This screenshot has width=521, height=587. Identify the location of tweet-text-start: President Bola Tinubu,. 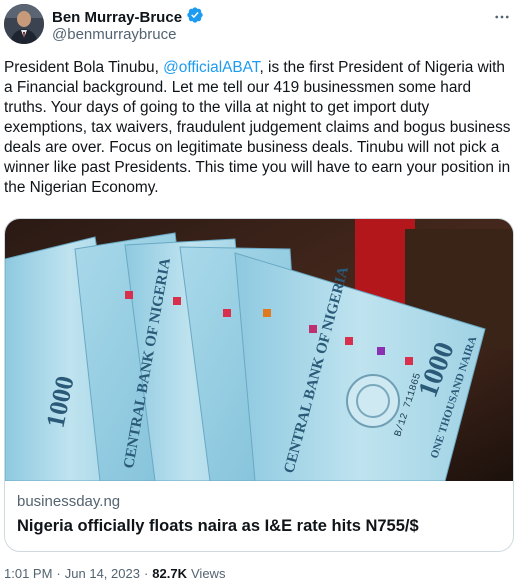
(84, 67).